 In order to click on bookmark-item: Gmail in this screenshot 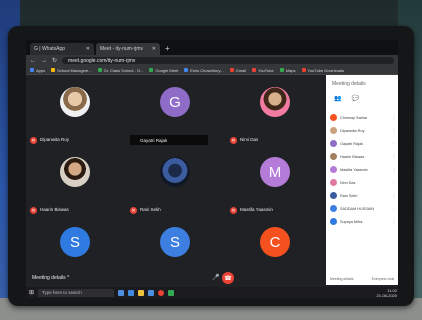, I will do `click(237, 70)`.